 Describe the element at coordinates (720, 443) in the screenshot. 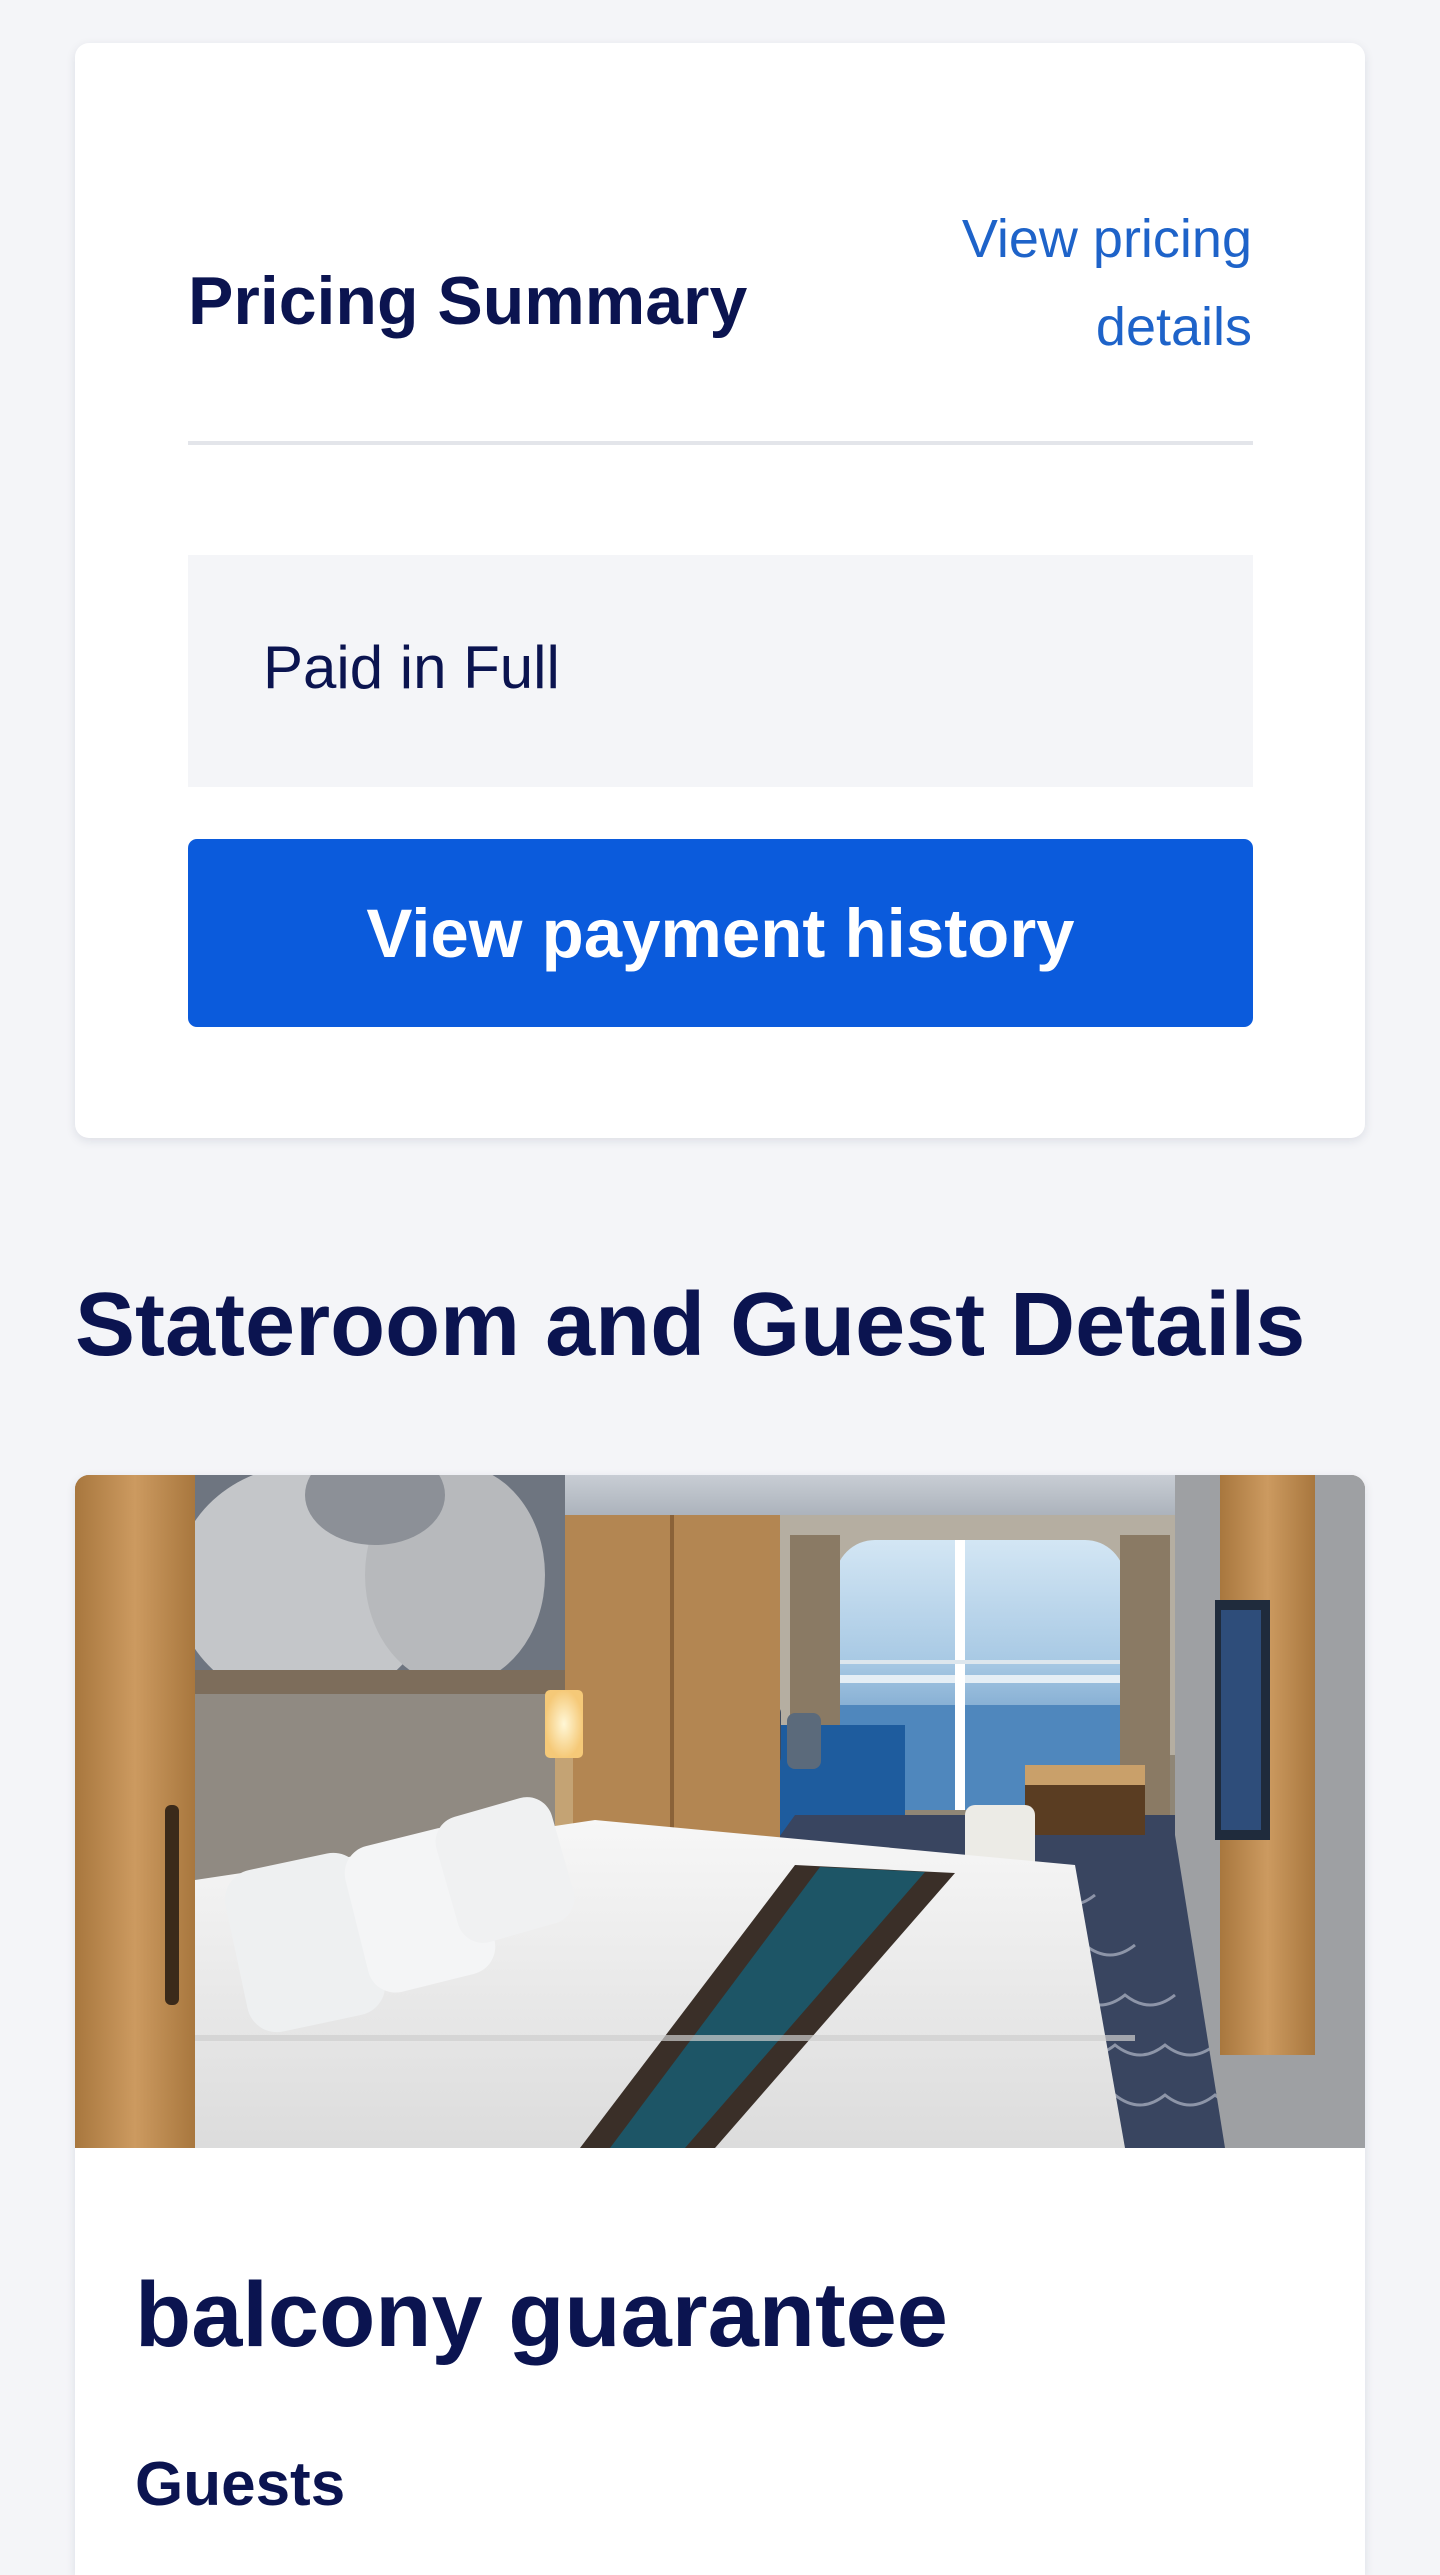

I see `pricing-divider` at that location.